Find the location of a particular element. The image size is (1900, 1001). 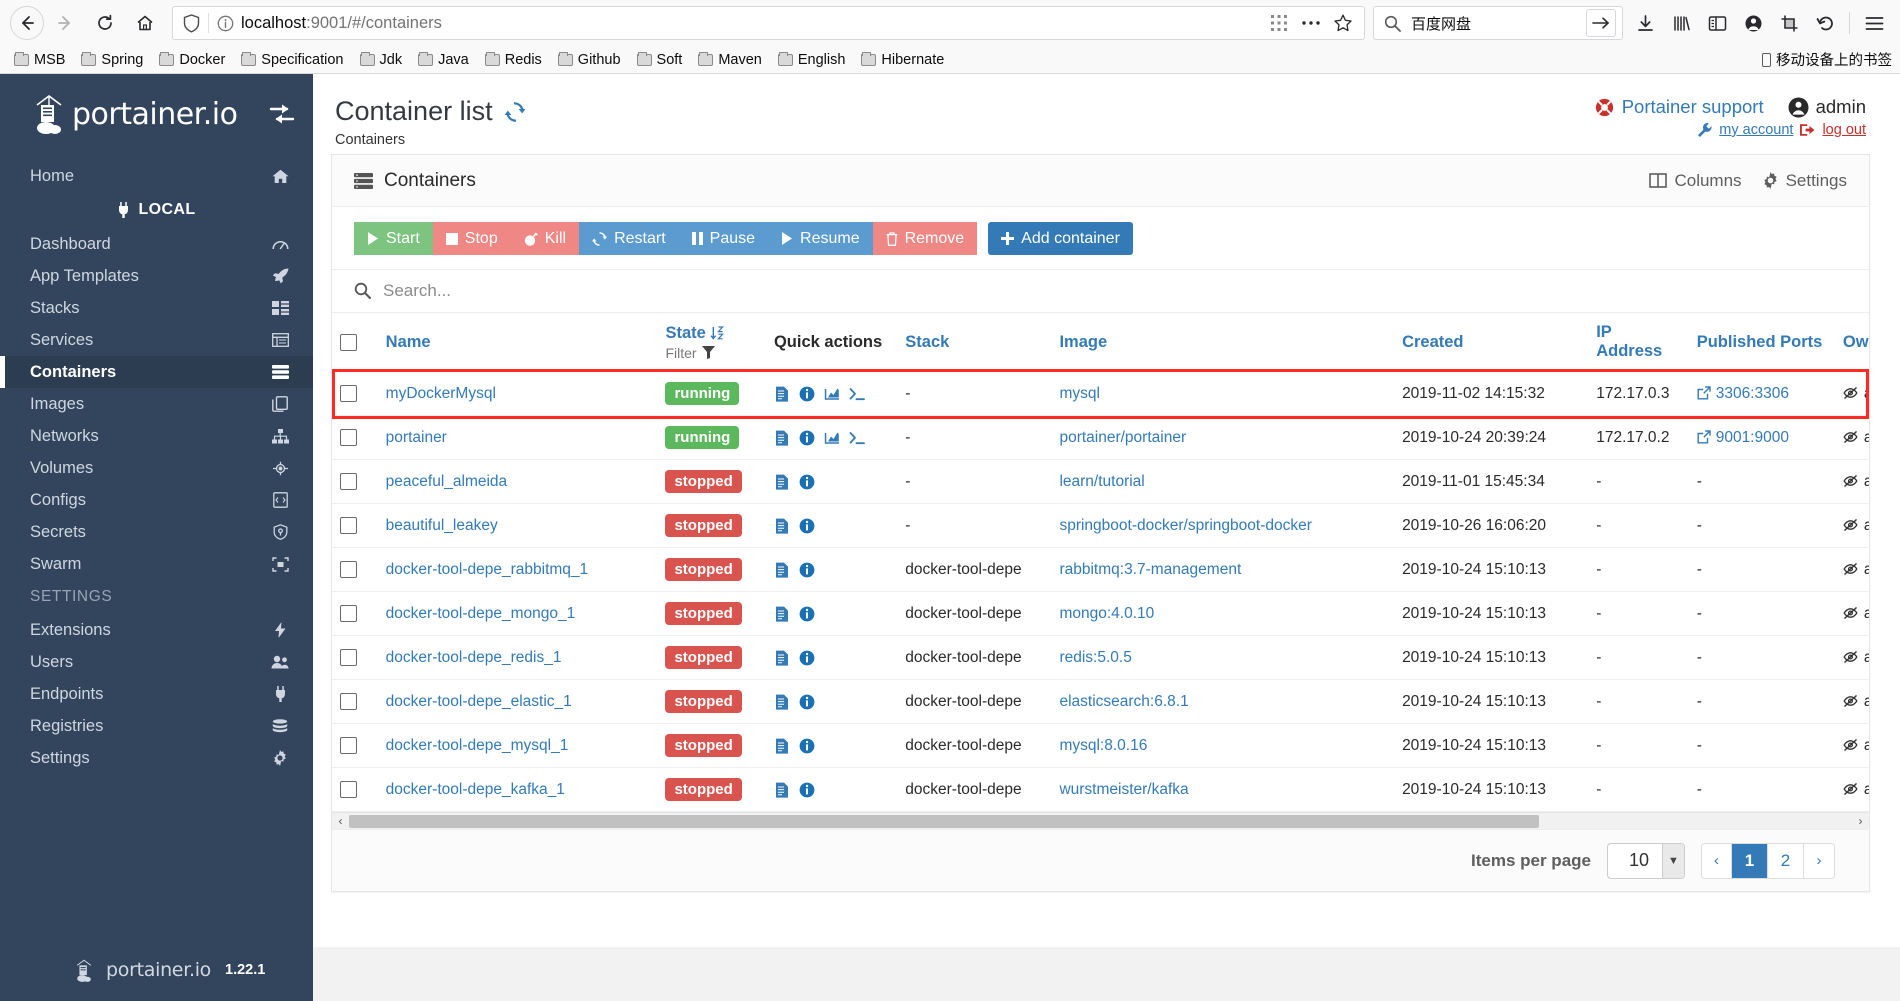

bookmark-item: Github is located at coordinates (589, 60).